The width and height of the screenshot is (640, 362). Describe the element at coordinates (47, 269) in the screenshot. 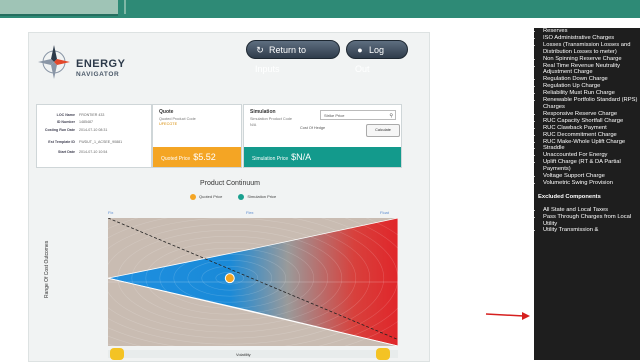

I see `chart-ylabel: Range Of Cost Outcomes` at that location.